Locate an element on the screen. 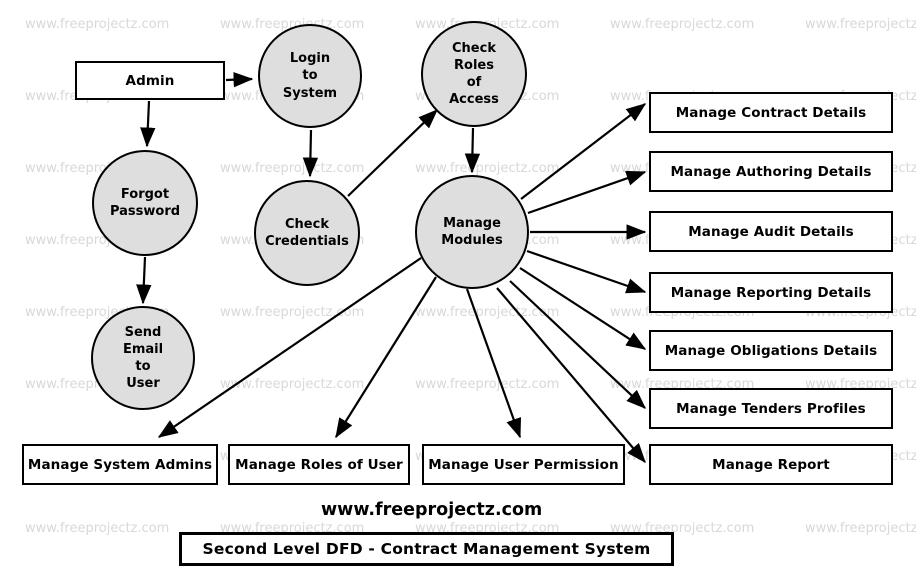  process-box-manage_system_admins-label: Manage System Admins is located at coordinates (120, 464).